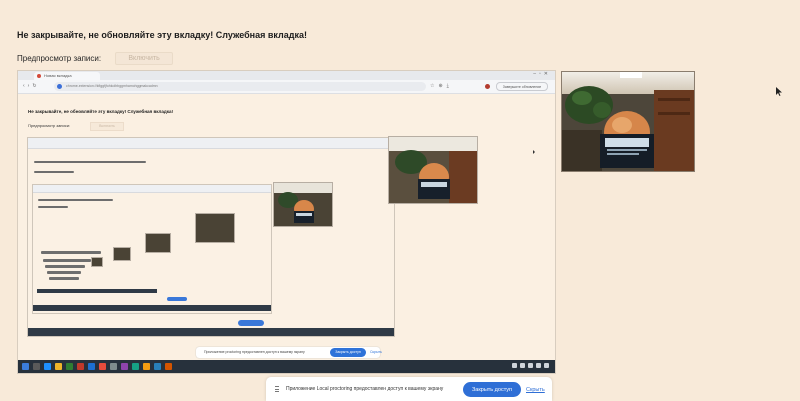 This screenshot has width=800, height=401. Describe the element at coordinates (348, 352) in the screenshot. I see `captured-stop-share-button: Закрыть доступ` at that location.